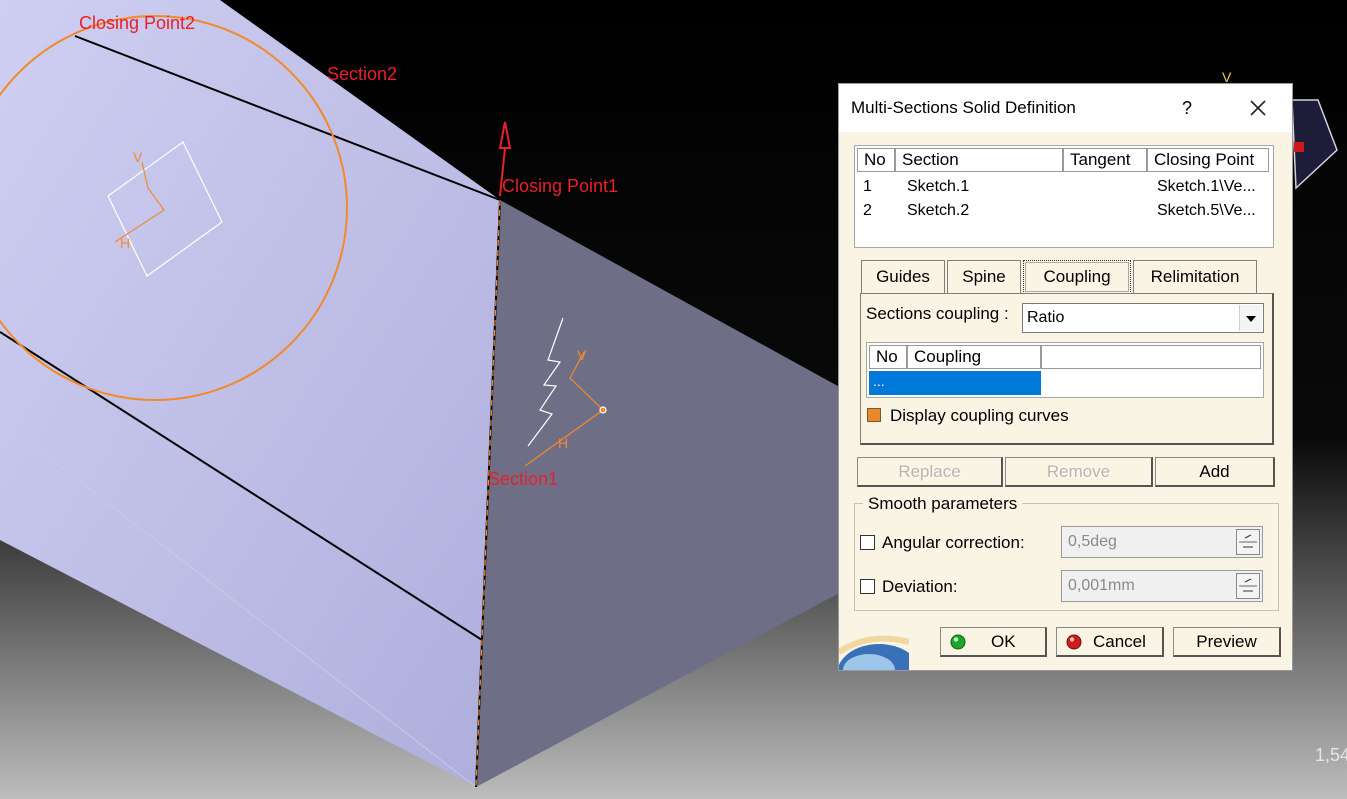 The height and width of the screenshot is (799, 1347). What do you see at coordinates (874, 415) in the screenshot?
I see `display-coupling-curves-checkbox` at bounding box center [874, 415].